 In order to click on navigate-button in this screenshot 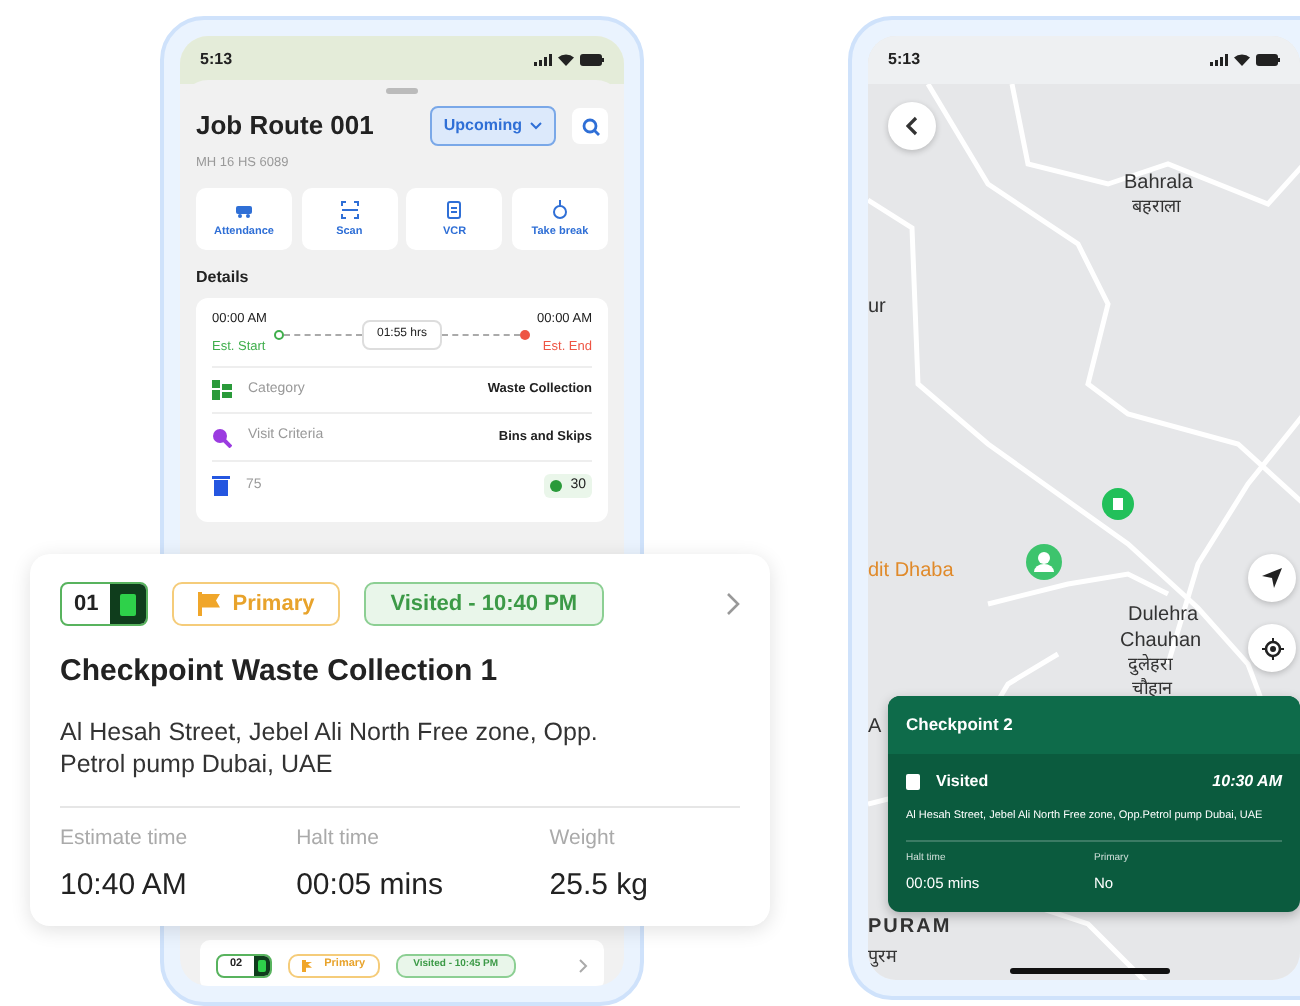, I will do `click(1272, 578)`.